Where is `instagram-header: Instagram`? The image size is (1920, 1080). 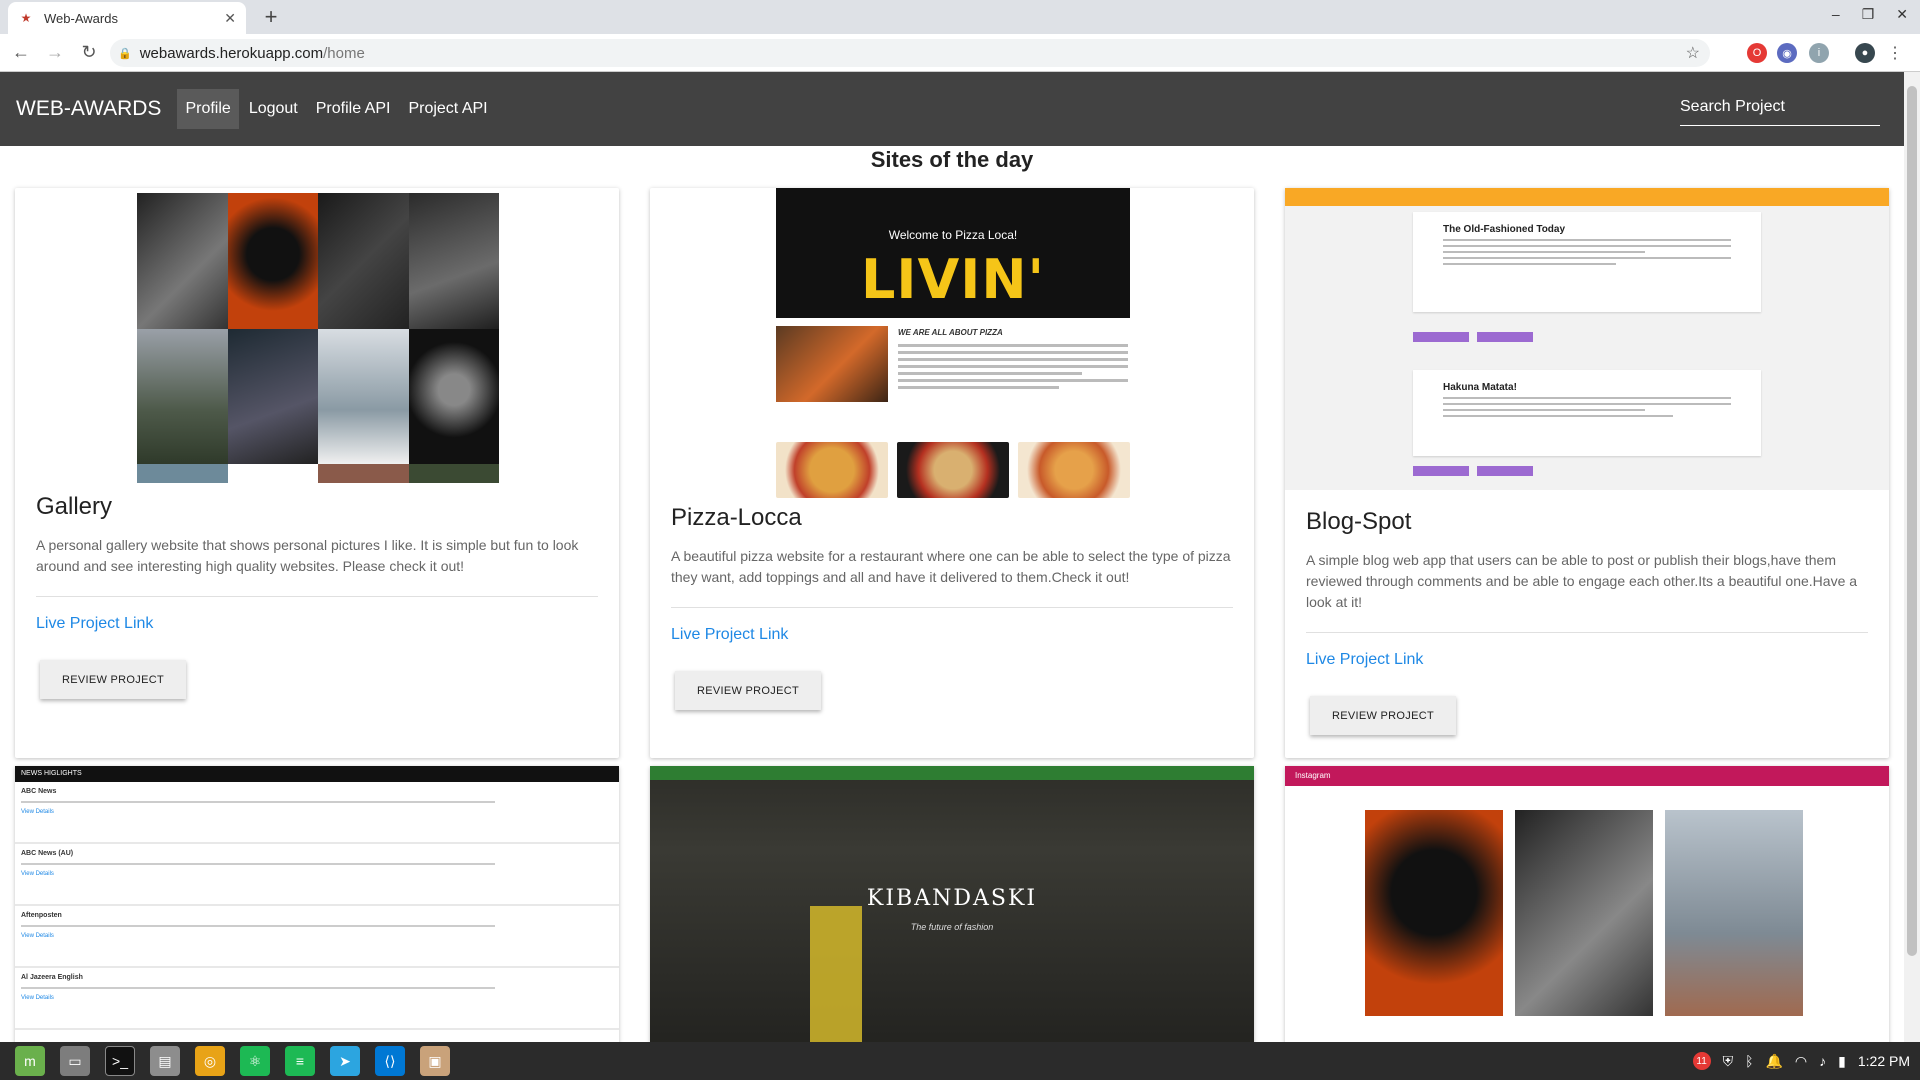
instagram-header: Instagram is located at coordinates (1587, 776).